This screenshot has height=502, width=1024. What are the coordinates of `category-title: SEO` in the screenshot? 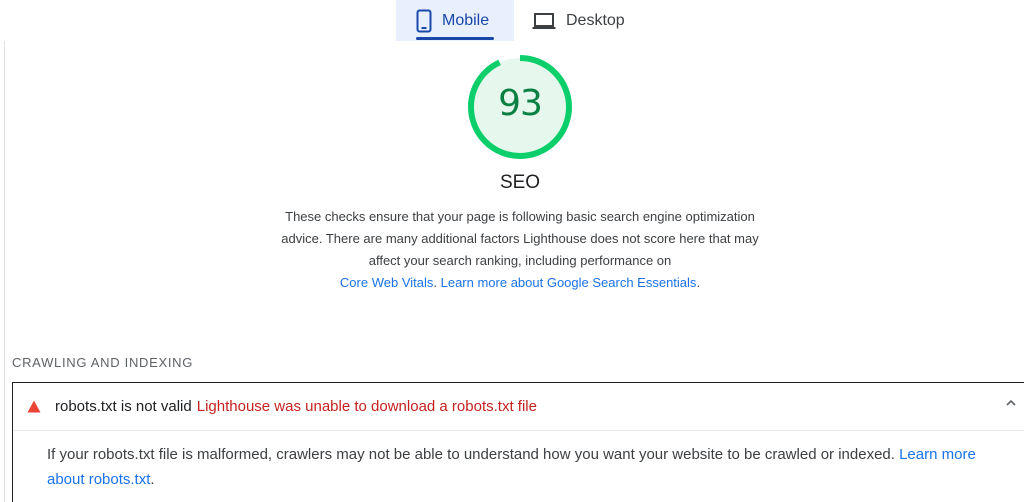 It's located at (520, 182).